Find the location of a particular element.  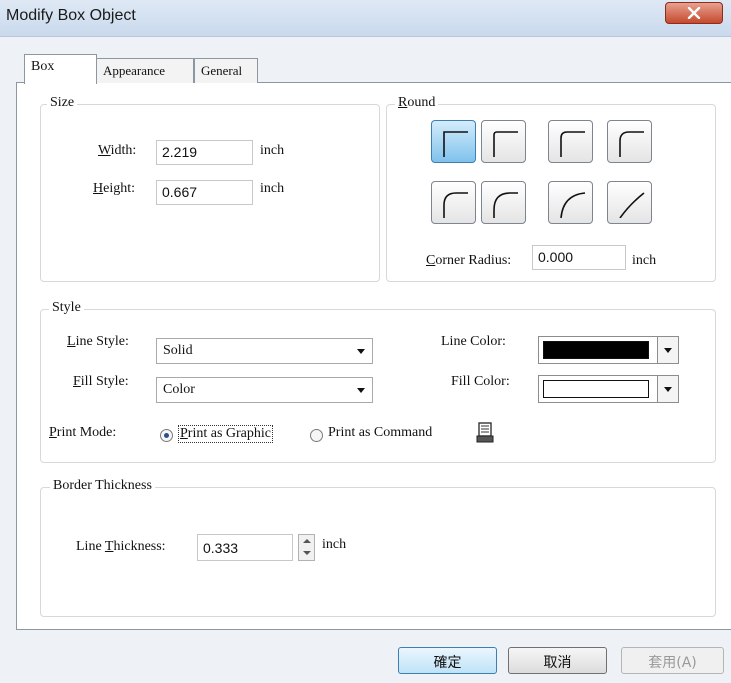

corner-round-large-icon is located at coordinates (631, 144).